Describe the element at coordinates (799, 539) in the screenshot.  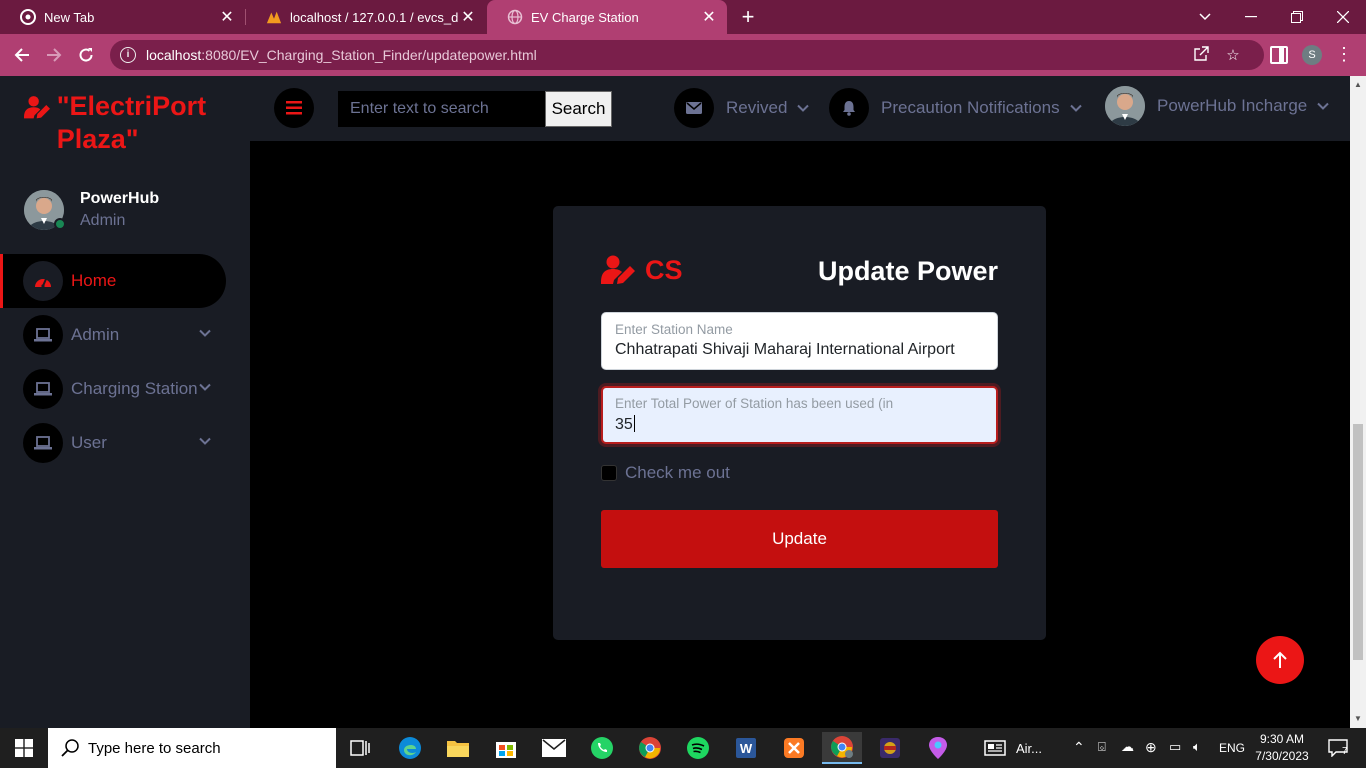
I see `update-button: Update` at that location.